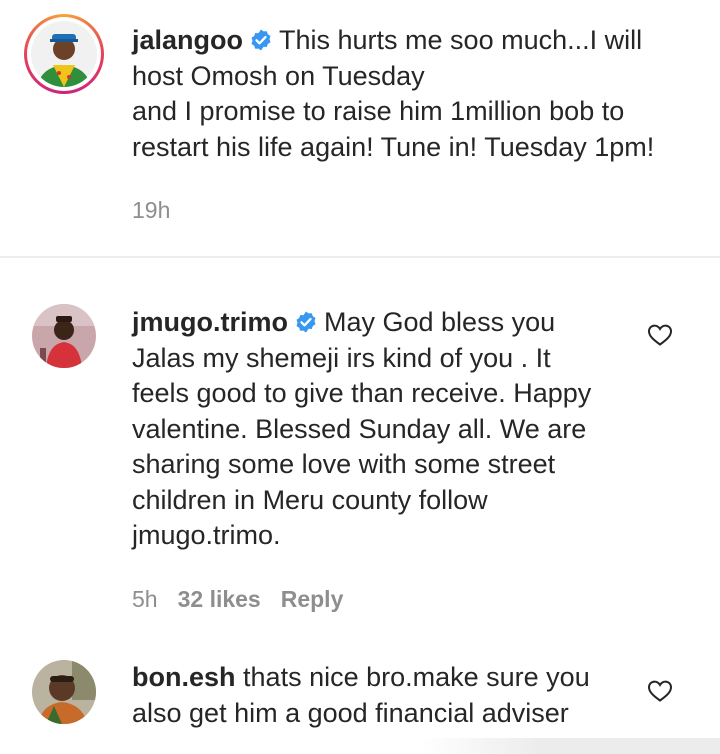 Image resolution: width=720 pixels, height=754 pixels. Describe the element at coordinates (312, 599) in the screenshot. I see `reply-button: Reply` at that location.